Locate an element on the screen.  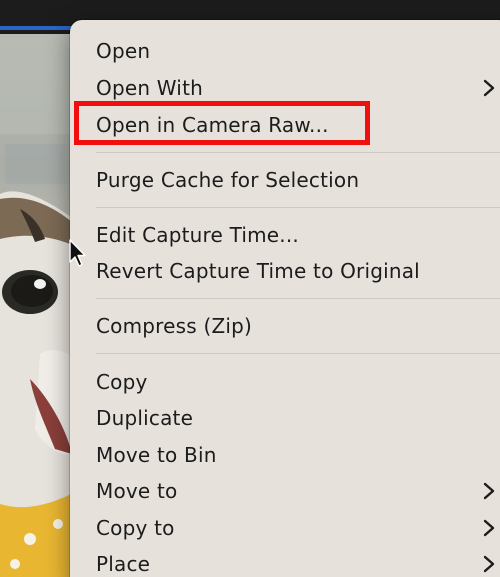
highlight-annotation-box is located at coordinates (222, 123).